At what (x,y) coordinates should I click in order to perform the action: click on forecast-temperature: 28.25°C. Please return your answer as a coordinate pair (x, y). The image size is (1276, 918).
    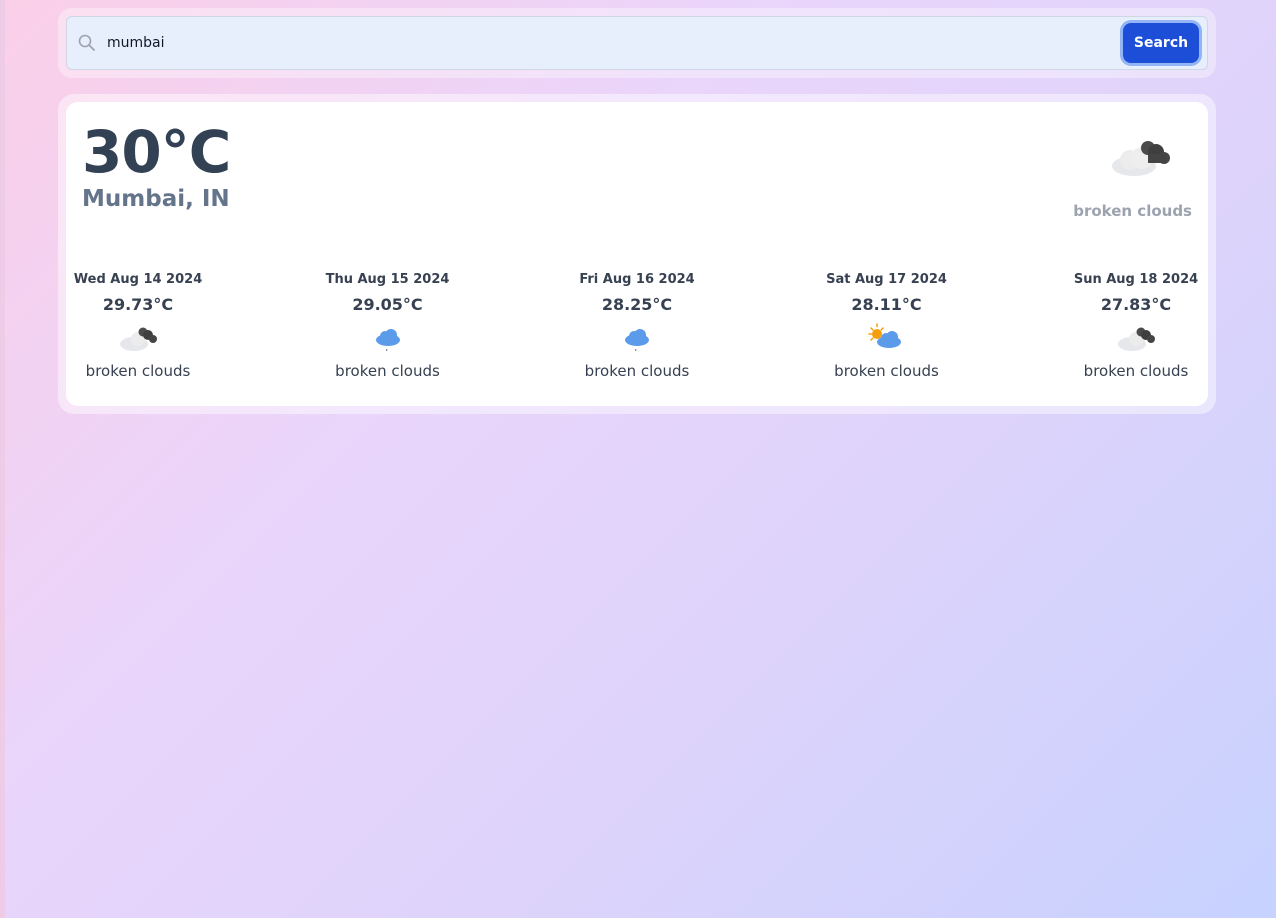
    Looking at the image, I should click on (637, 304).